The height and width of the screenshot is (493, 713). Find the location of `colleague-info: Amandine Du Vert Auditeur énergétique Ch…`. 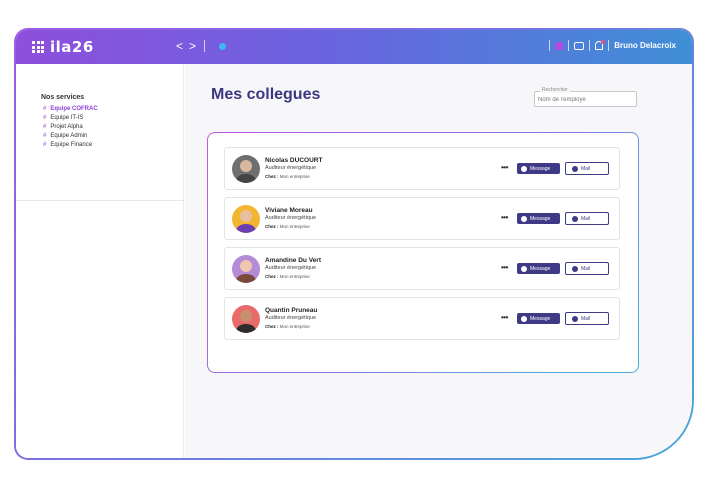

colleague-info: Amandine Du Vert Auditeur énergétique Ch… is located at coordinates (293, 268).